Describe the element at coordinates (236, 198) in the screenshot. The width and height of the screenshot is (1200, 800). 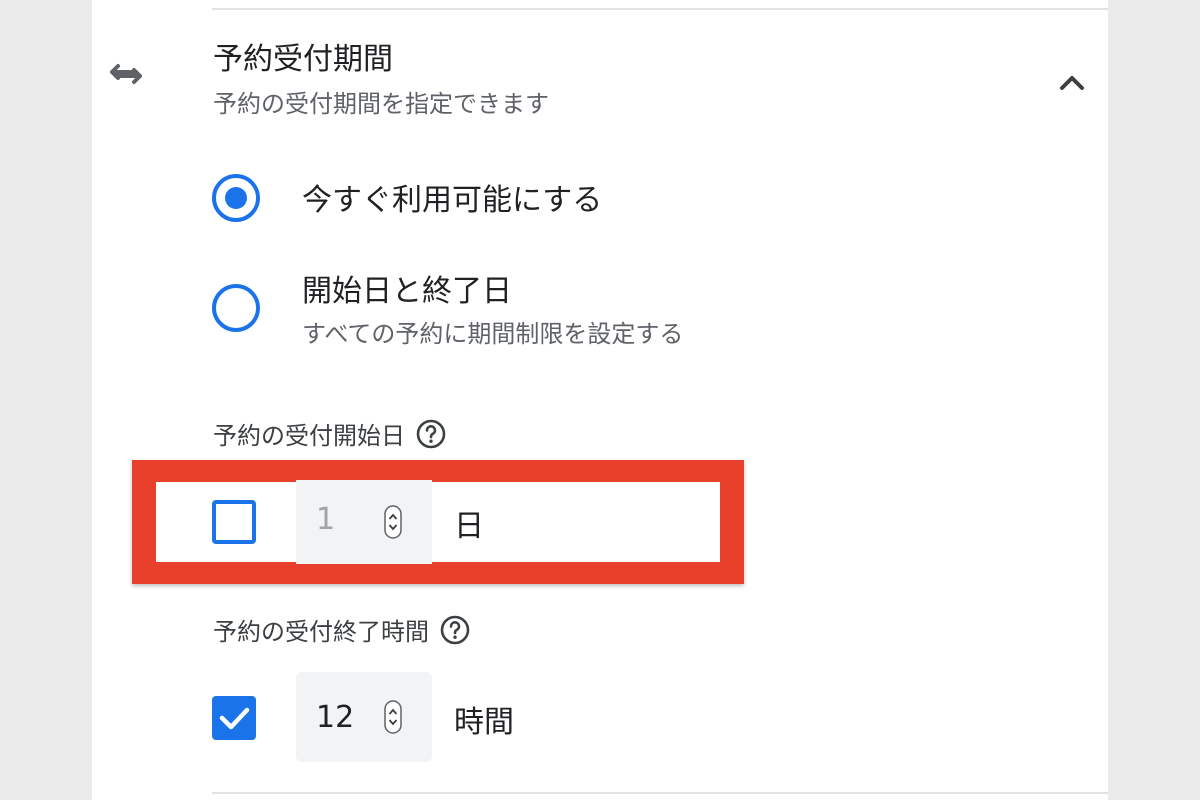
I see `radio-available-now` at that location.